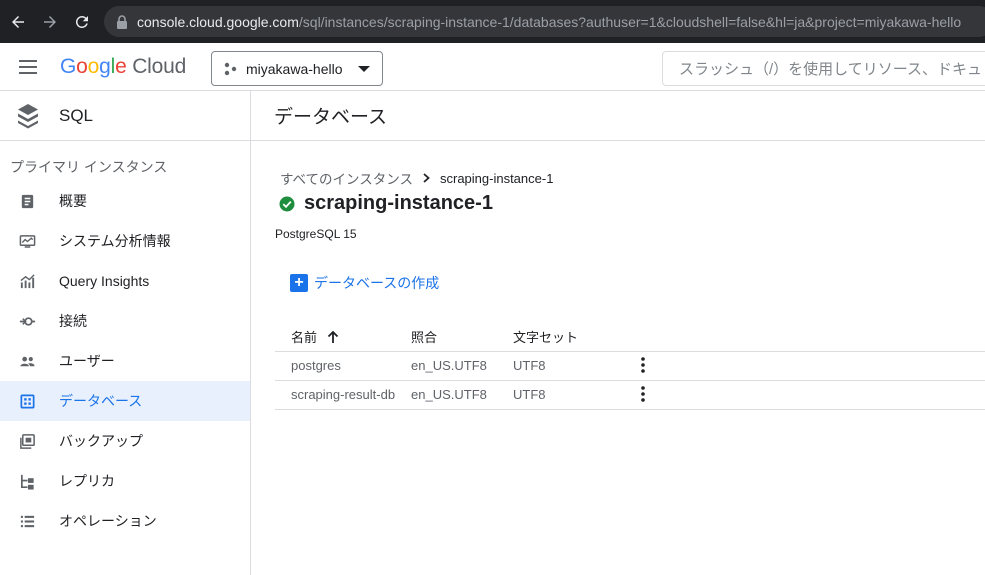 This screenshot has height=575, width=985. Describe the element at coordinates (89, 167) in the screenshot. I see `sidebar-section-label: プライマリ インスタンス` at that location.